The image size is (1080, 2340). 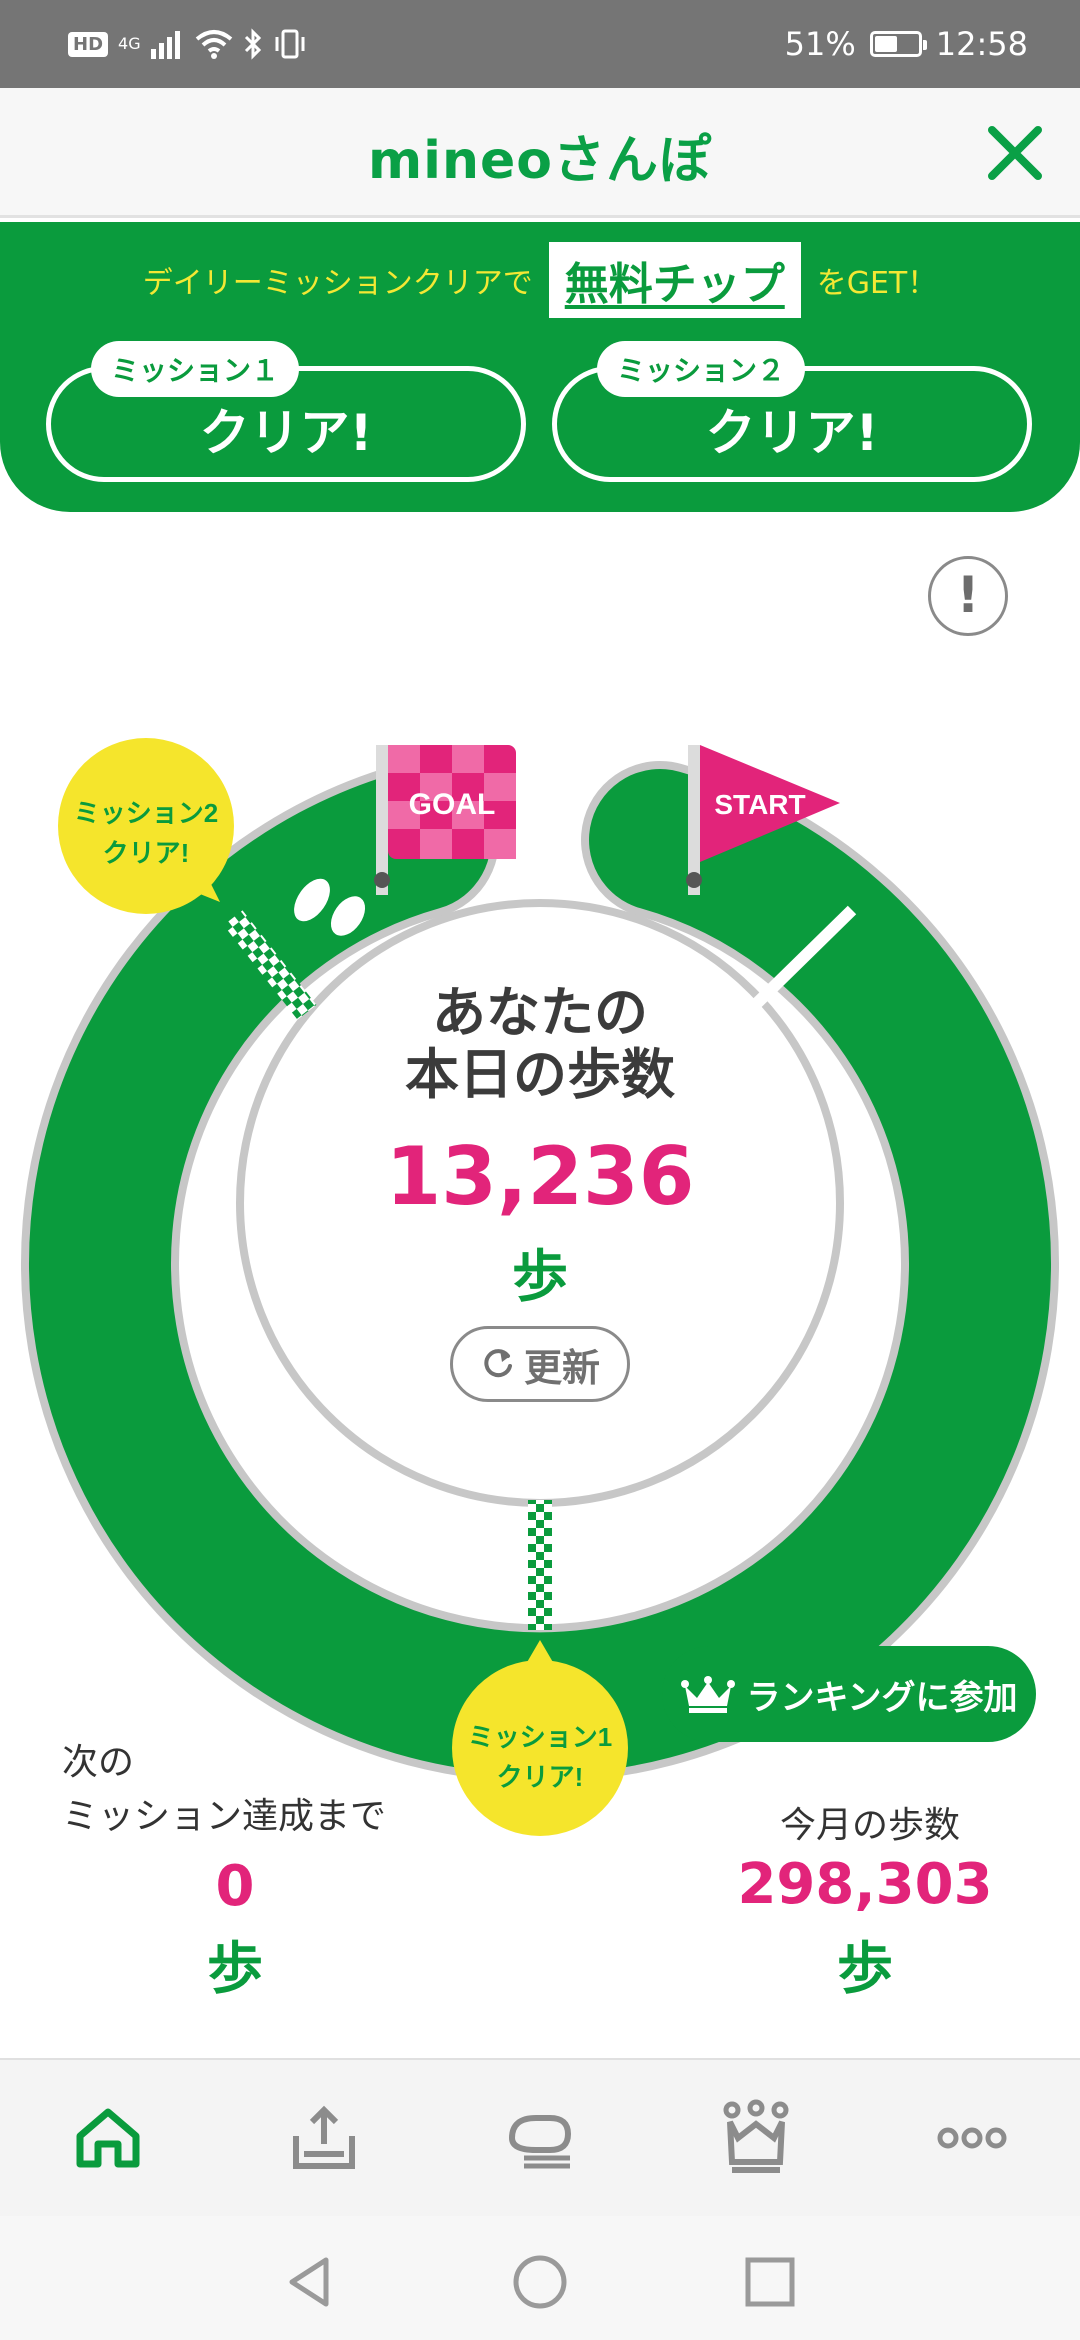 I want to click on app-header: mineoさんぽ, so click(x=540, y=153).